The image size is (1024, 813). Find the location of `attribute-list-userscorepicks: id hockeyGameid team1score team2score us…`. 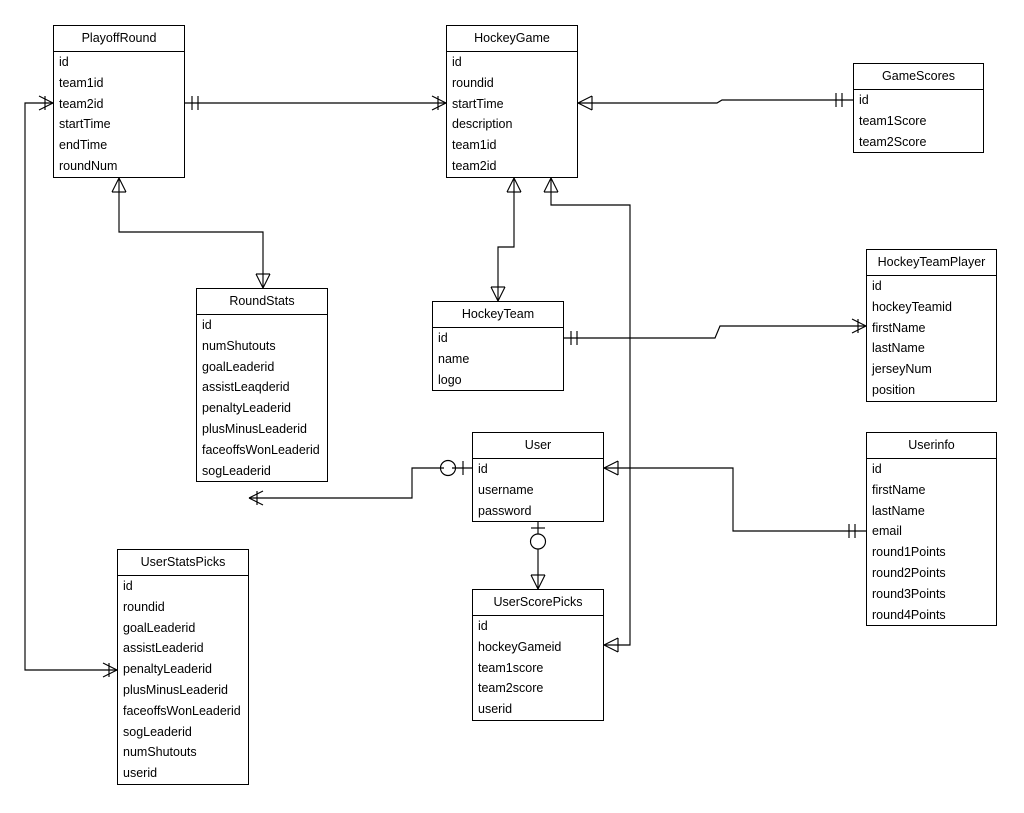

attribute-list-userscorepicks: id hockeyGameid team1score team2score us… is located at coordinates (538, 668).